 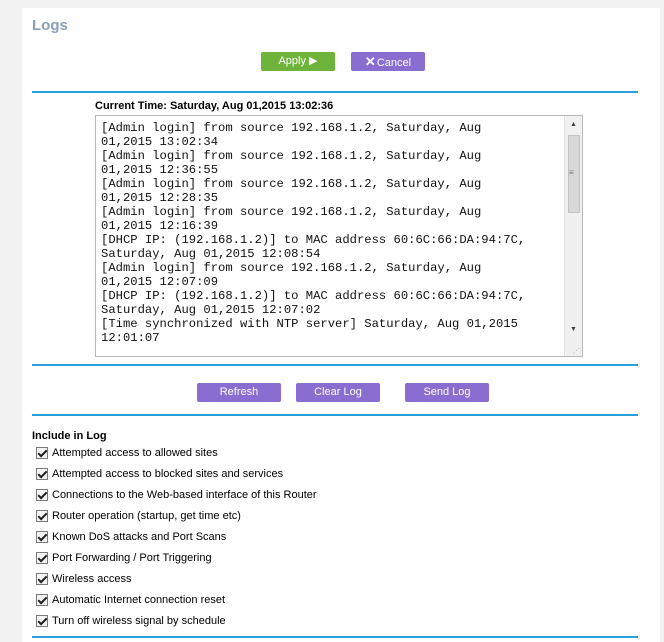 What do you see at coordinates (139, 621) in the screenshot?
I see `log-option-label: Turn off wireless signal by schedule` at bounding box center [139, 621].